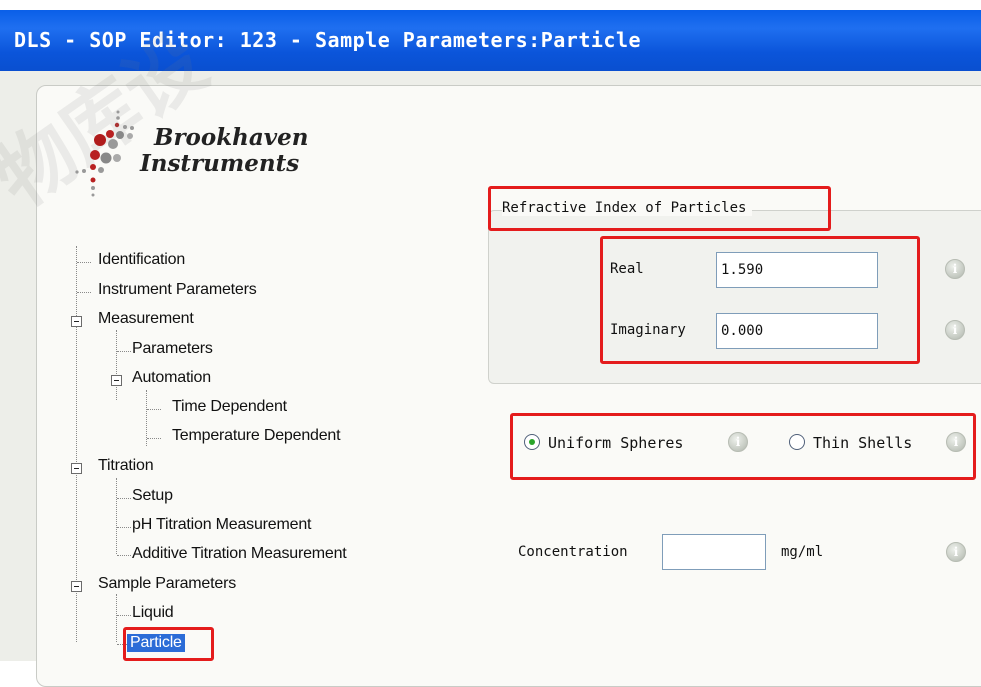  I want to click on highlight-particle, so click(168, 644).